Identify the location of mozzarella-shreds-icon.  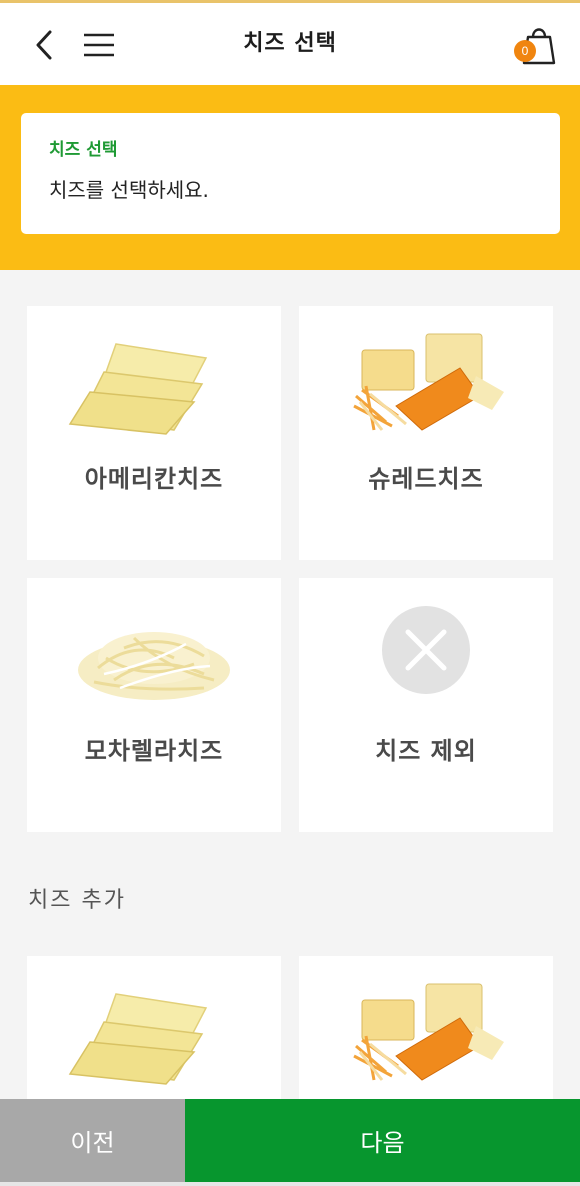
(154, 666).